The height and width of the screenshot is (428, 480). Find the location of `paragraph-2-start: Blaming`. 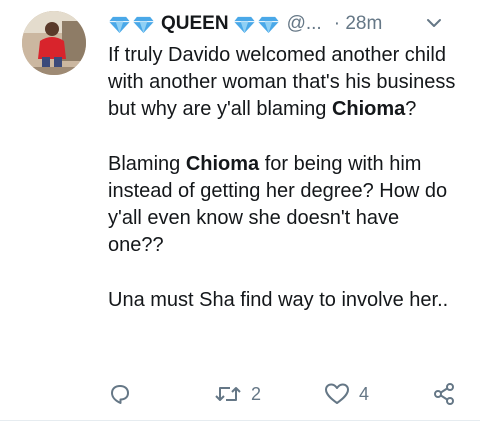

paragraph-2-start: Blaming is located at coordinates (147, 163).